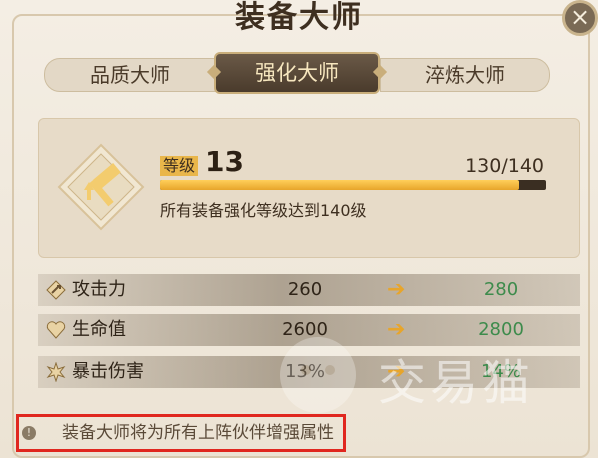  What do you see at coordinates (224, 161) in the screenshot?
I see `level-value: 13` at bounding box center [224, 161].